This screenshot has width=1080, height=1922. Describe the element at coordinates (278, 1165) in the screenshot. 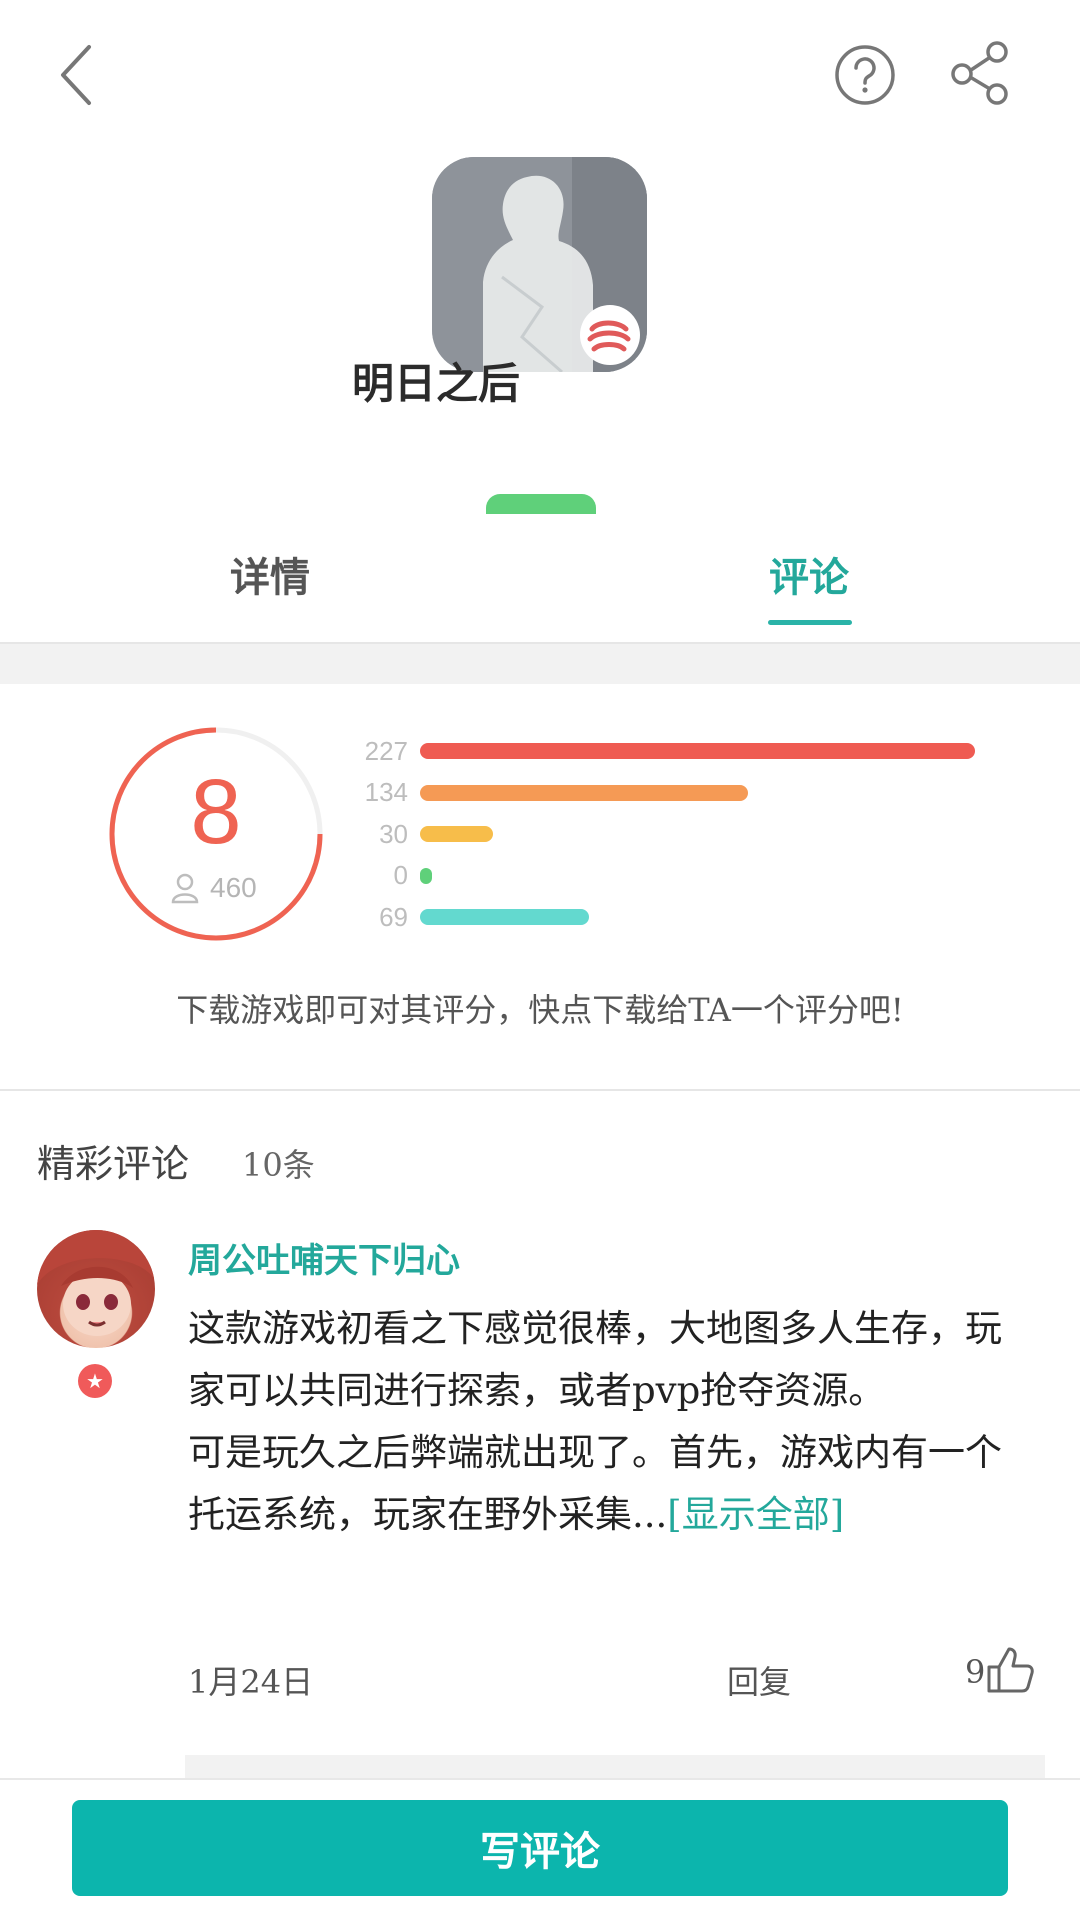

I see `comments-count: 10条` at that location.